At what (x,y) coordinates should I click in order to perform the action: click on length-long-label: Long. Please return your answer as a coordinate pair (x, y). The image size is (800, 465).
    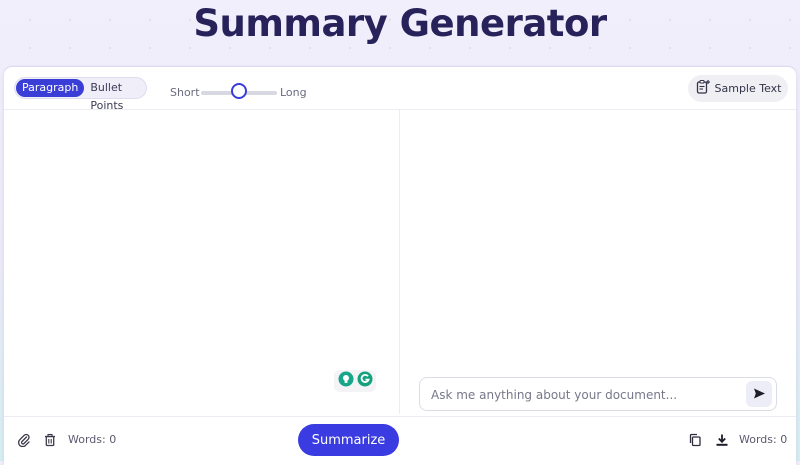
    Looking at the image, I should click on (293, 92).